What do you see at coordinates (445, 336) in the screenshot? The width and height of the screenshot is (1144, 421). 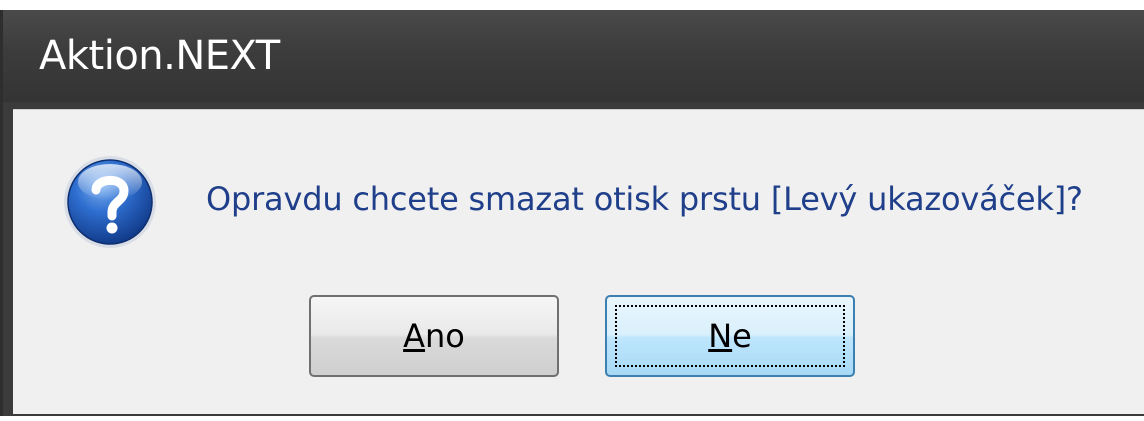 I see `yes-label-rest: no` at bounding box center [445, 336].